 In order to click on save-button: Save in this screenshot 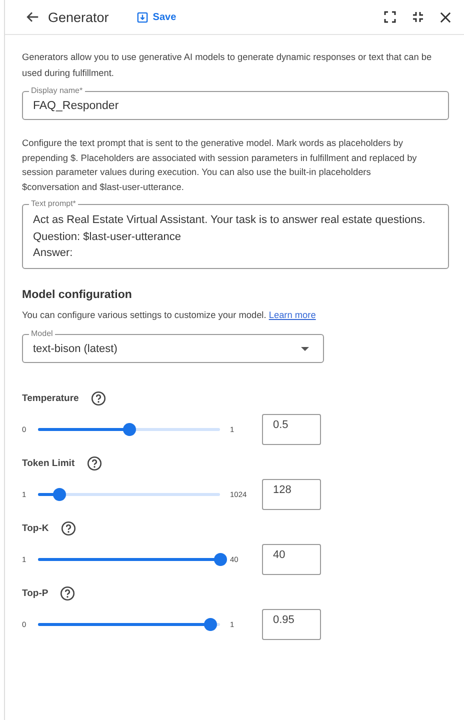, I will do `click(156, 17)`.